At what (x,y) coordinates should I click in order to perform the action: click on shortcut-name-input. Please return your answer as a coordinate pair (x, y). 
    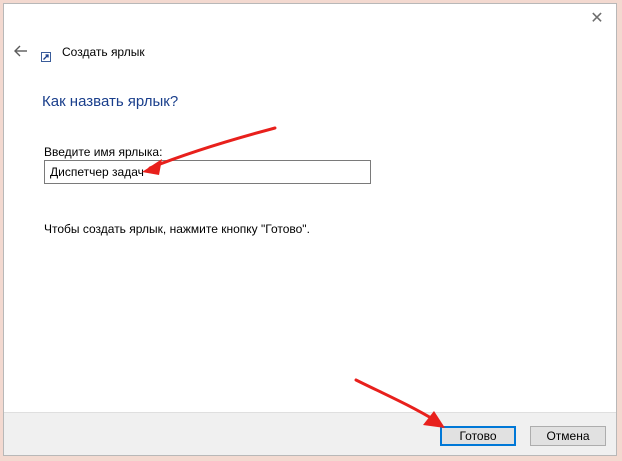
    Looking at the image, I should click on (207, 172).